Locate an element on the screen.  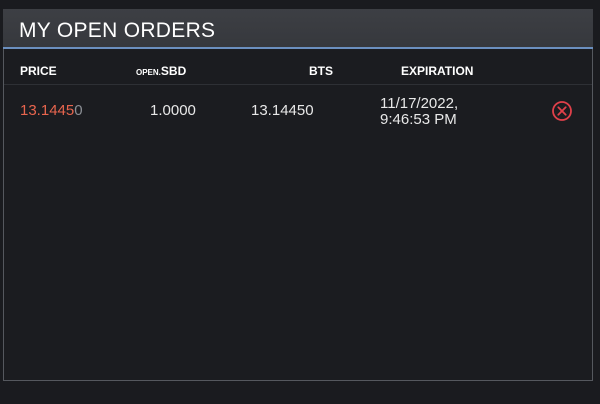
column-header-open-prefix: OPEN. is located at coordinates (148, 72).